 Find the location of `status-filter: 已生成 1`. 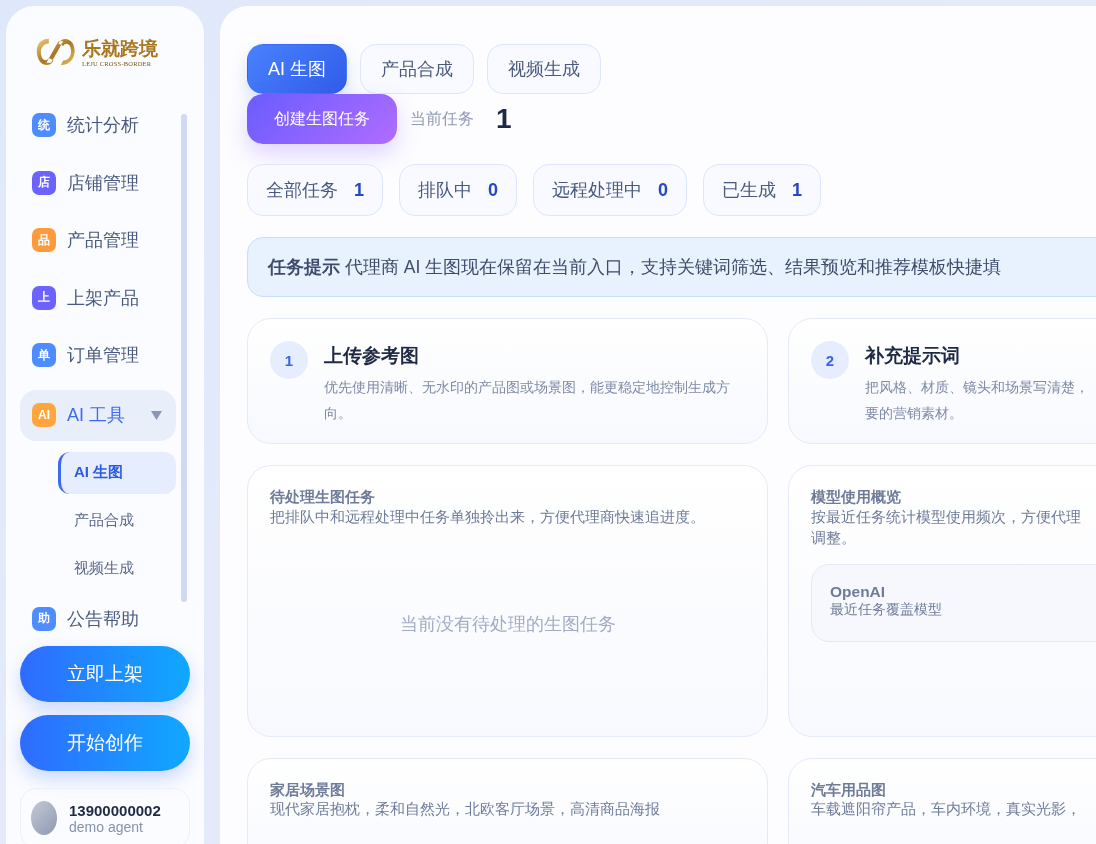

status-filter: 已生成 1 is located at coordinates (762, 190).